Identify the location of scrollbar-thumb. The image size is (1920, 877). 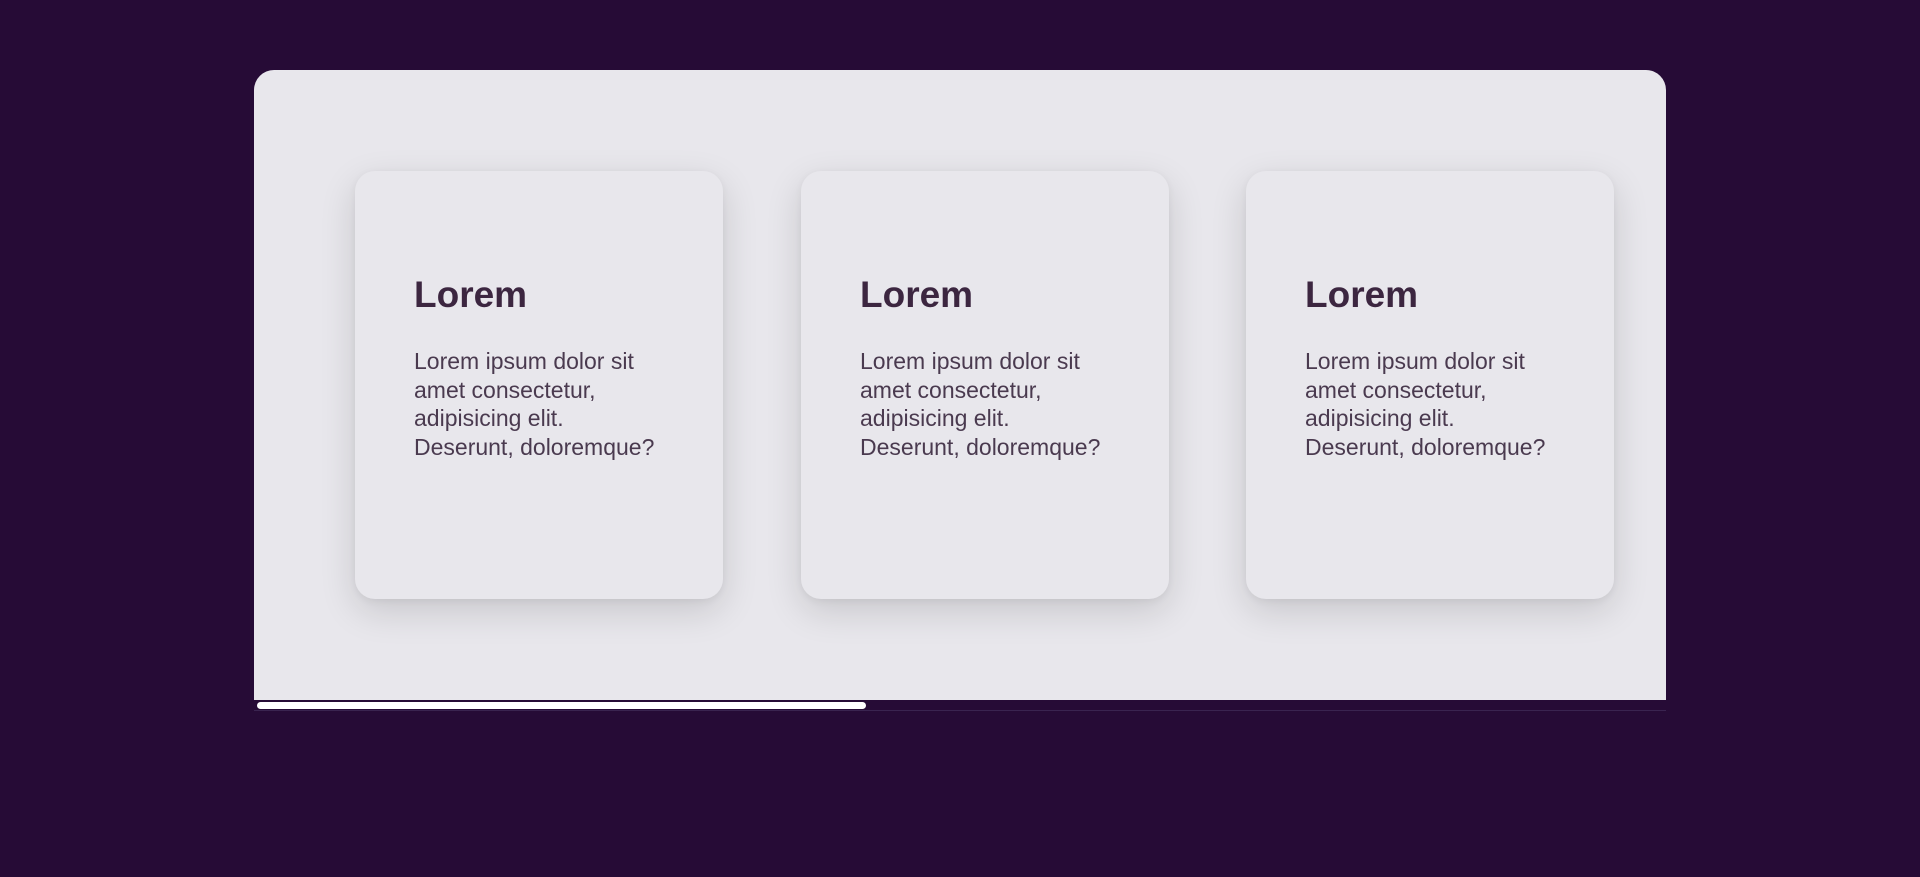
(561, 705).